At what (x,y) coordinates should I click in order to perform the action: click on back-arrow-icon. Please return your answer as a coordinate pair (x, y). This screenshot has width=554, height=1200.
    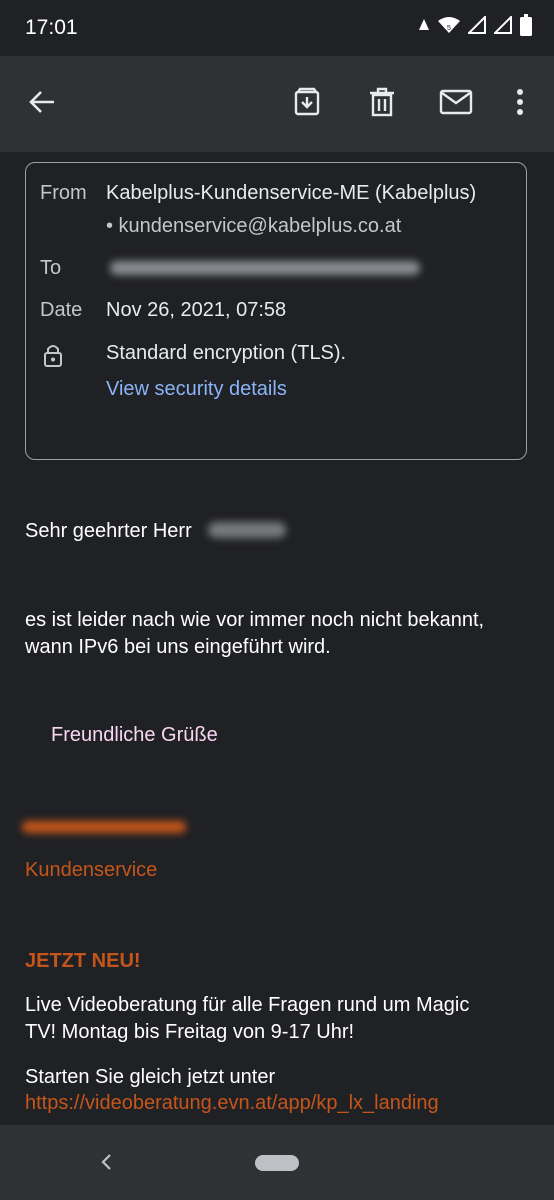
    Looking at the image, I should click on (42, 104).